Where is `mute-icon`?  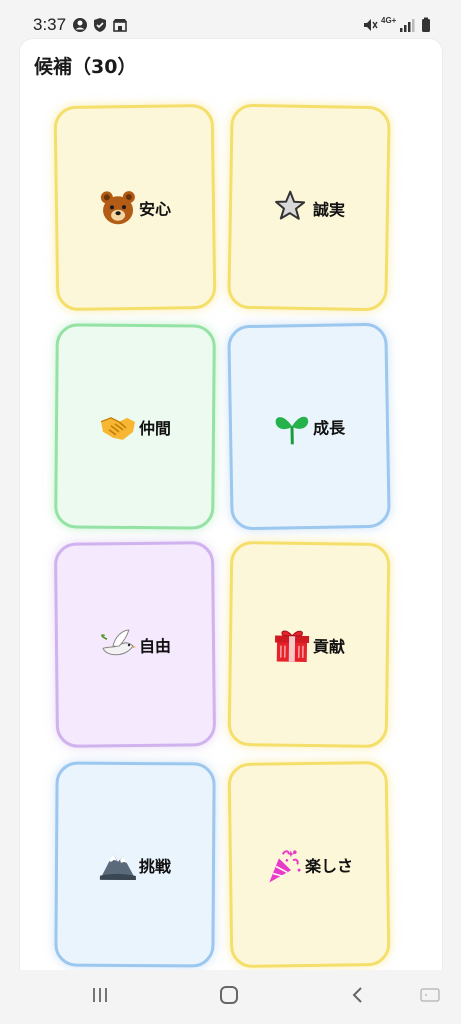 mute-icon is located at coordinates (370, 25).